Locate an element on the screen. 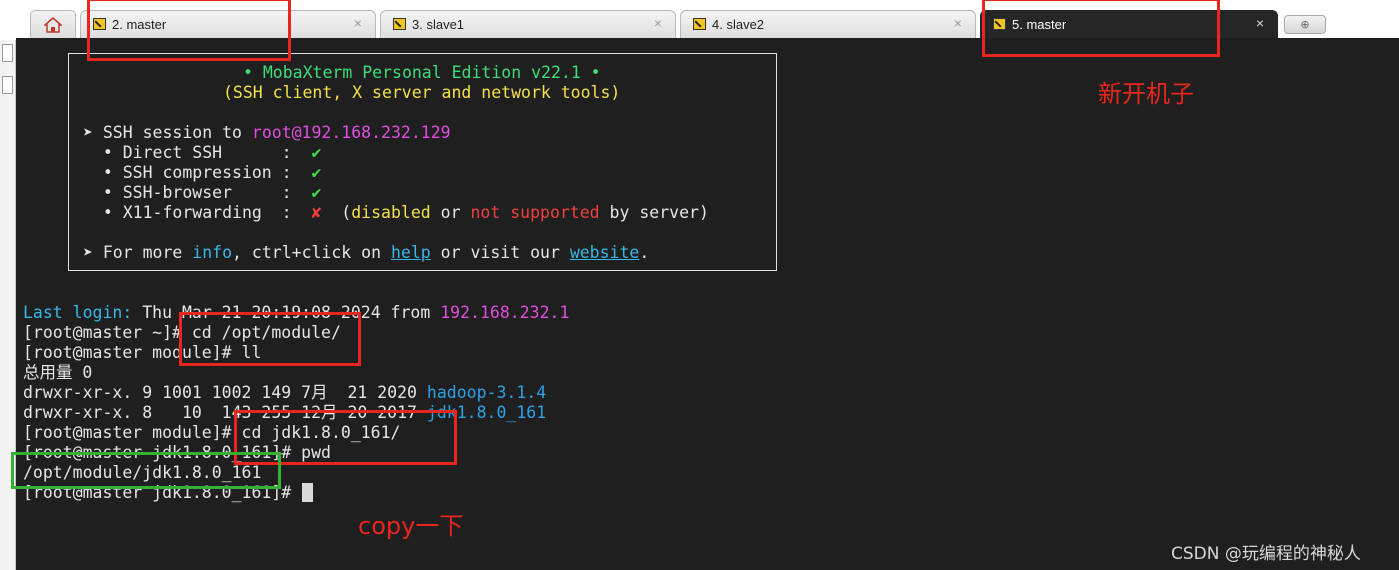 The height and width of the screenshot is (570, 1399). more-prefix: ➤ For more is located at coordinates (138, 252).